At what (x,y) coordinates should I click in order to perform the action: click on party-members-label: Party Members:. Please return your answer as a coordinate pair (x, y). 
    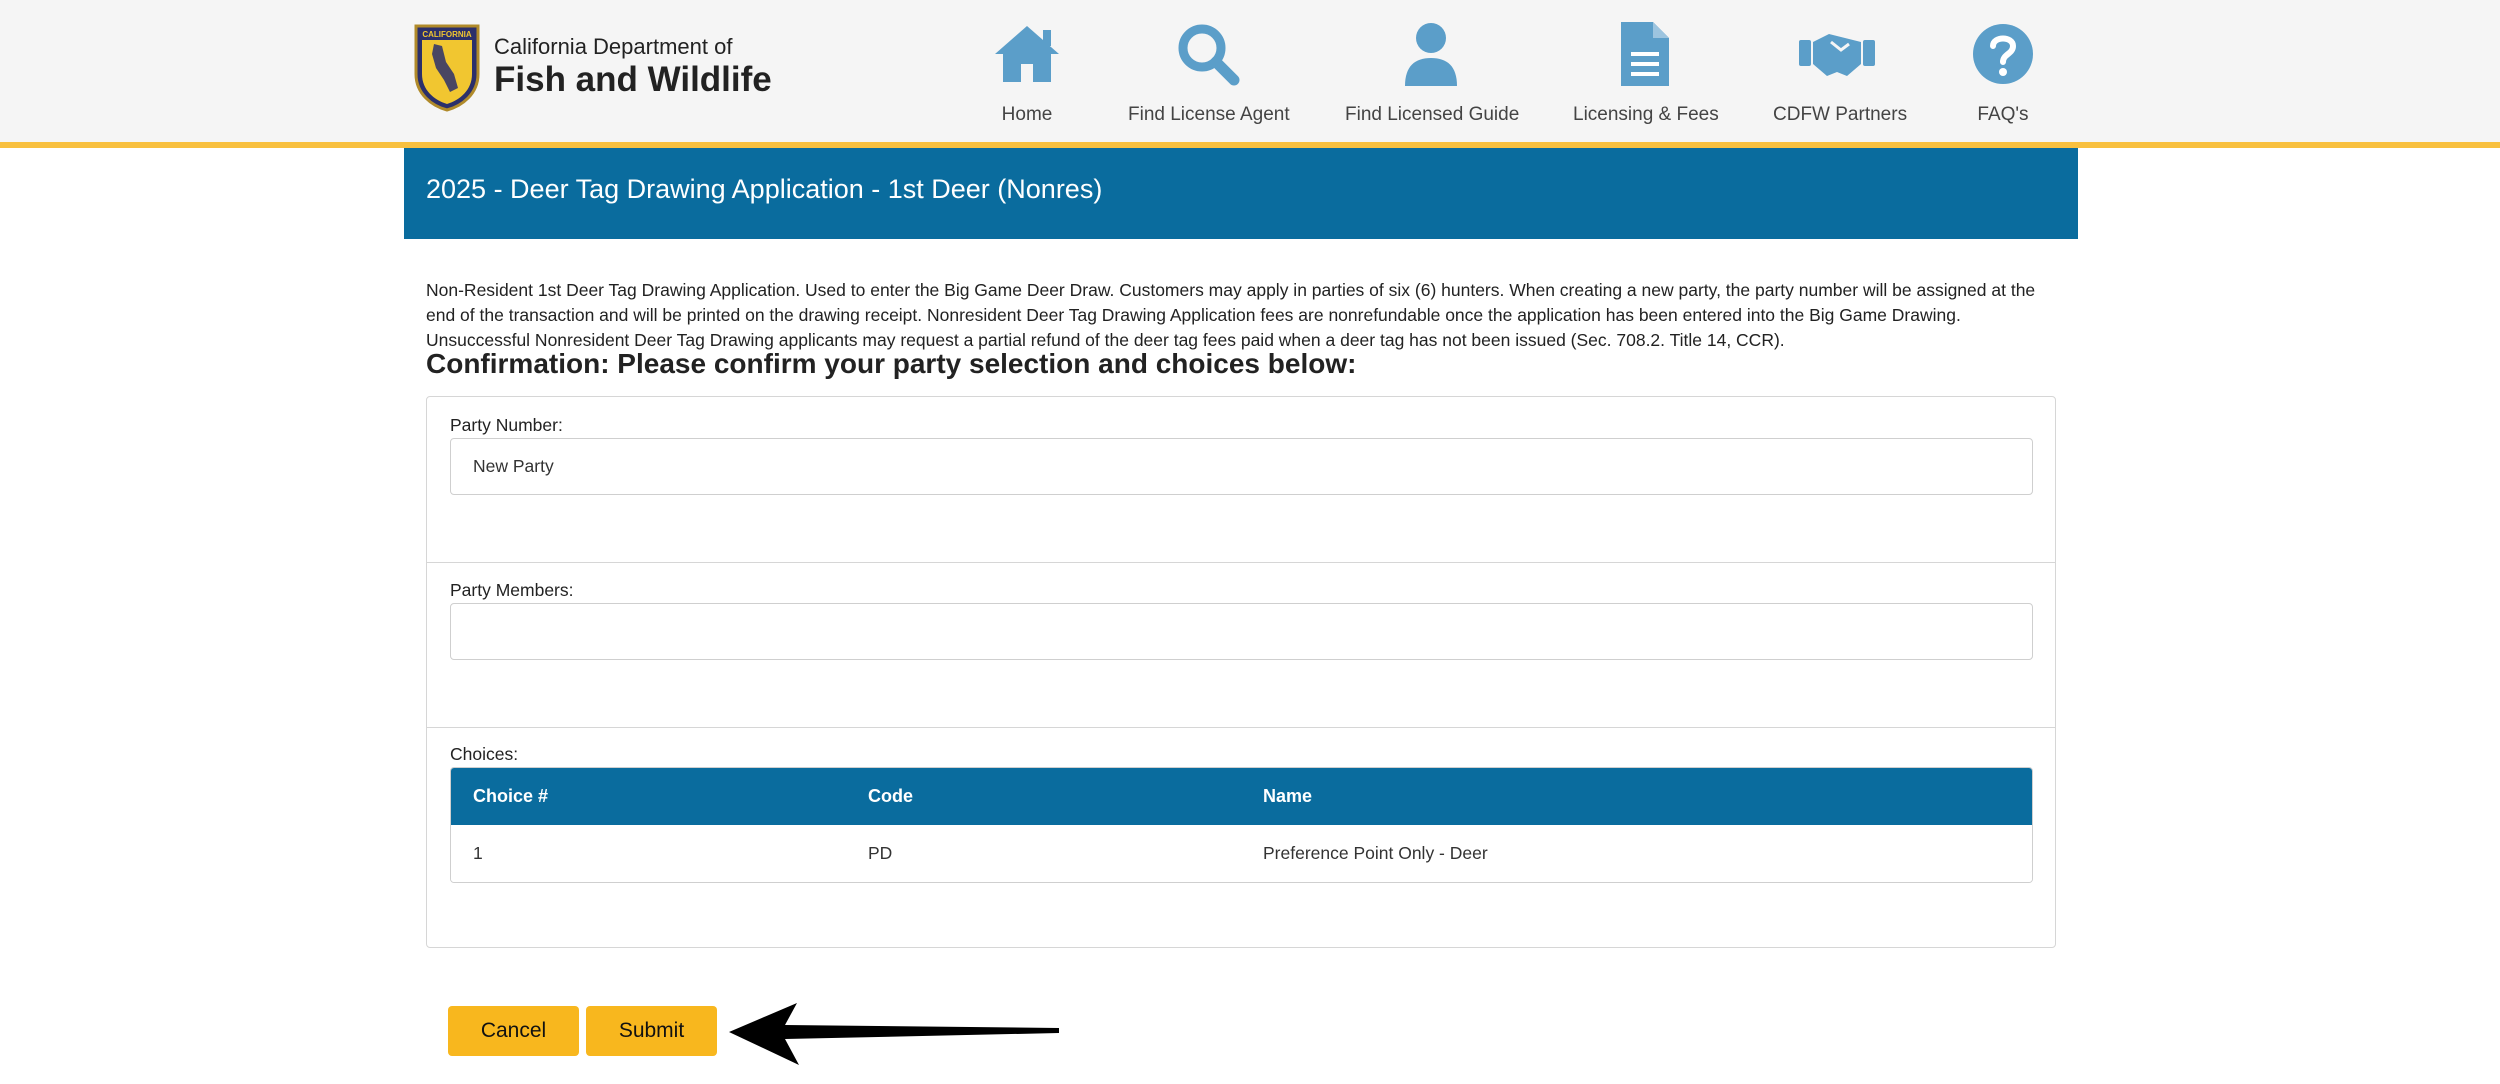
    Looking at the image, I should click on (512, 590).